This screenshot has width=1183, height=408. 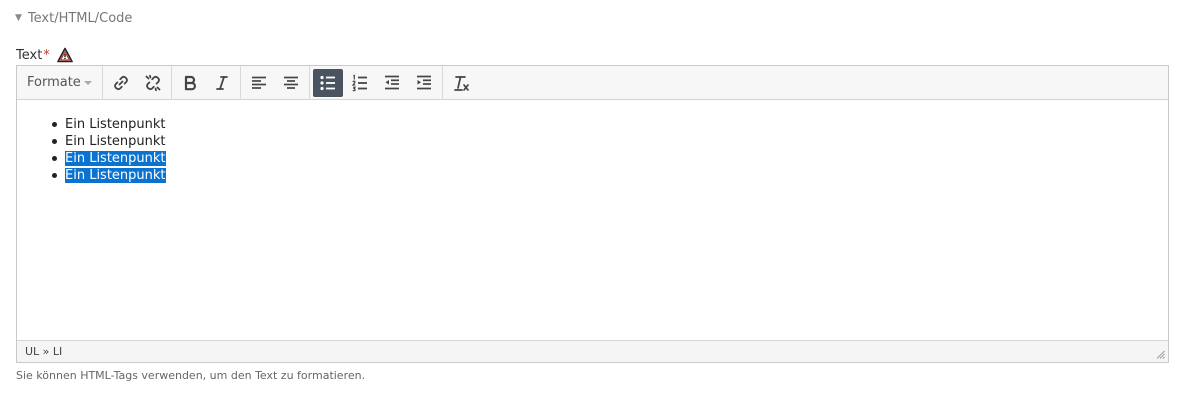 I want to click on bullet-list-button, so click(x=328, y=82).